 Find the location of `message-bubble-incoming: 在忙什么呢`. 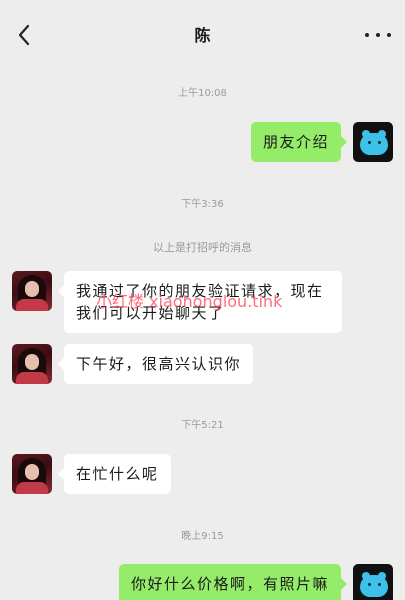

message-bubble-incoming: 在忙什么呢 is located at coordinates (114, 474).